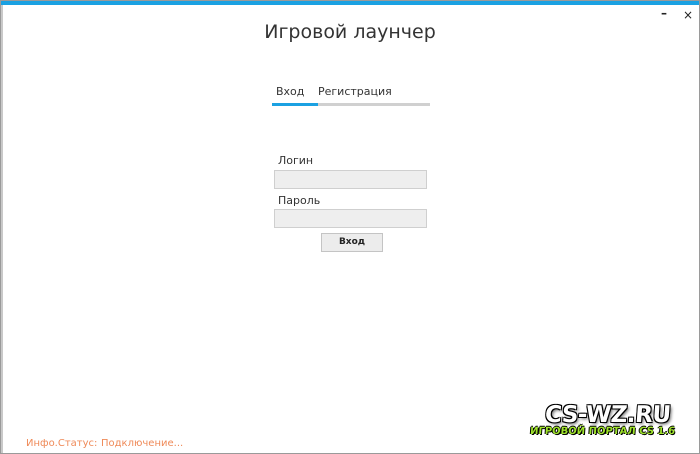 The image size is (700, 454). Describe the element at coordinates (350, 32) in the screenshot. I see `app-title: Игровой лаунчер` at that location.